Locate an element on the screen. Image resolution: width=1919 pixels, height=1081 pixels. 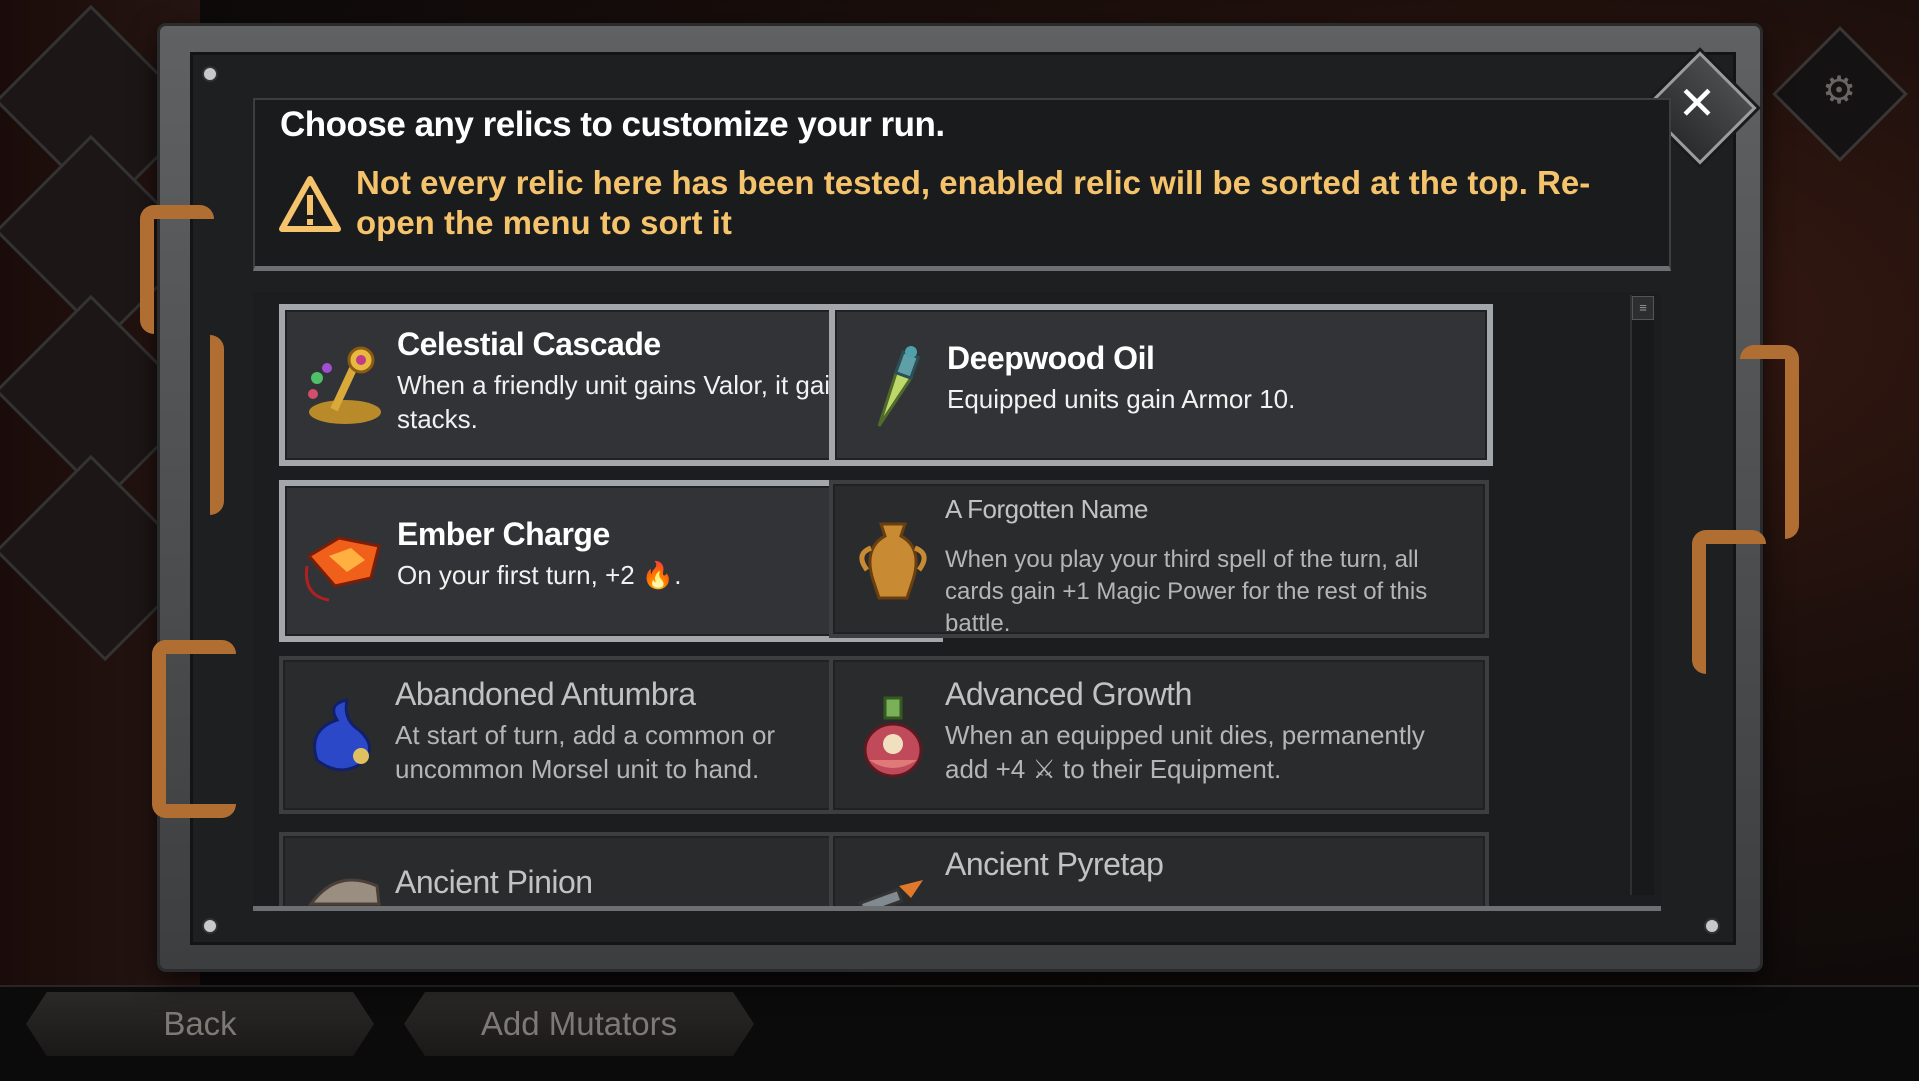
relic-name: Ember Charge is located at coordinates (503, 534).